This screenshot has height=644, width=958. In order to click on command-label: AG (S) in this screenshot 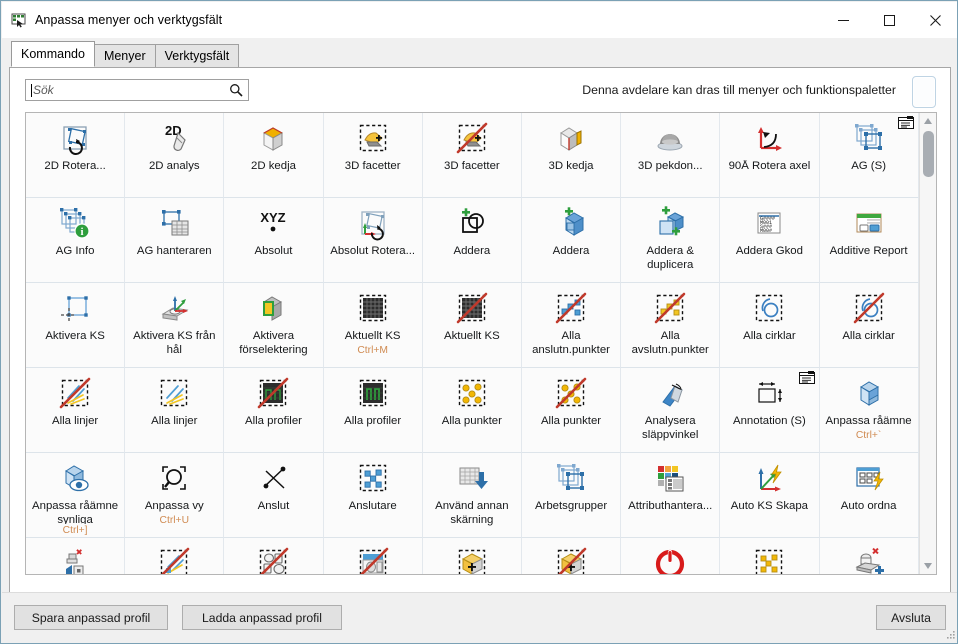, I will do `click(868, 166)`.